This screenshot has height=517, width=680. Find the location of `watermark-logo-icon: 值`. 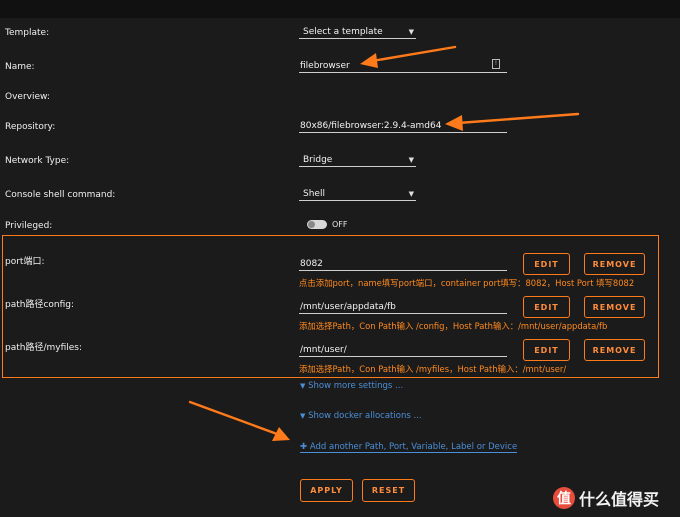

watermark-logo-icon: 值 is located at coordinates (564, 498).